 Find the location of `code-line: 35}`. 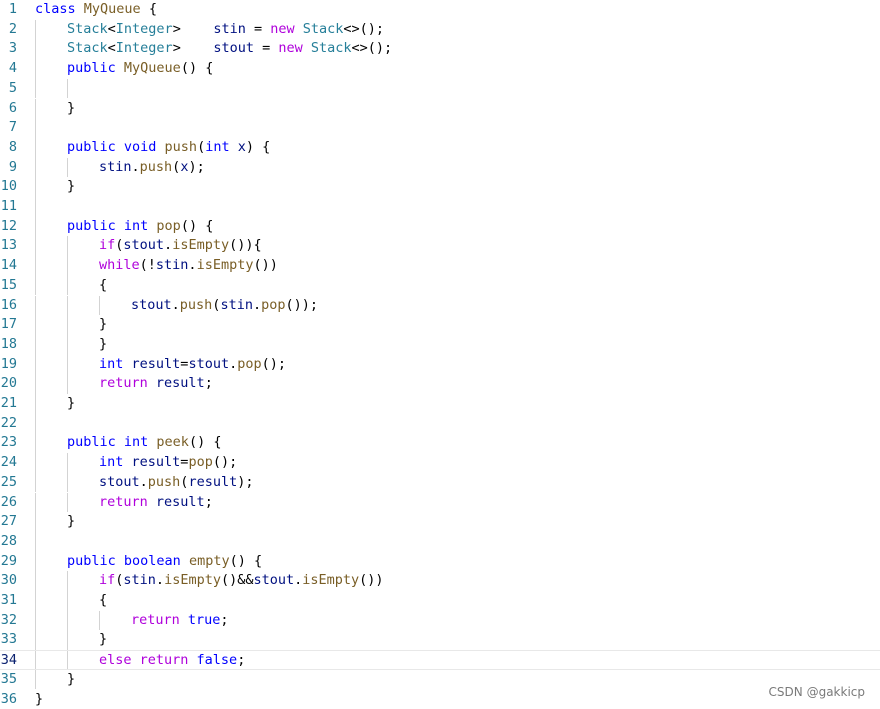

code-line: 35} is located at coordinates (440, 679).